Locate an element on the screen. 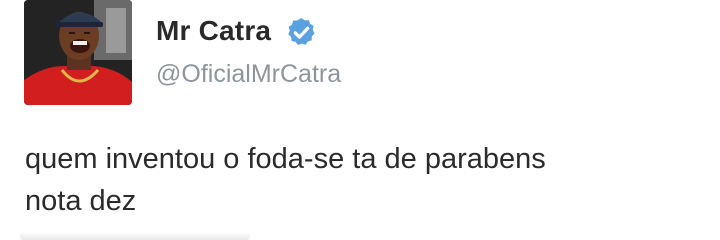 The height and width of the screenshot is (240, 720). tweet-text-line: quem inventou o foda-se ta de parabens is located at coordinates (285, 159).